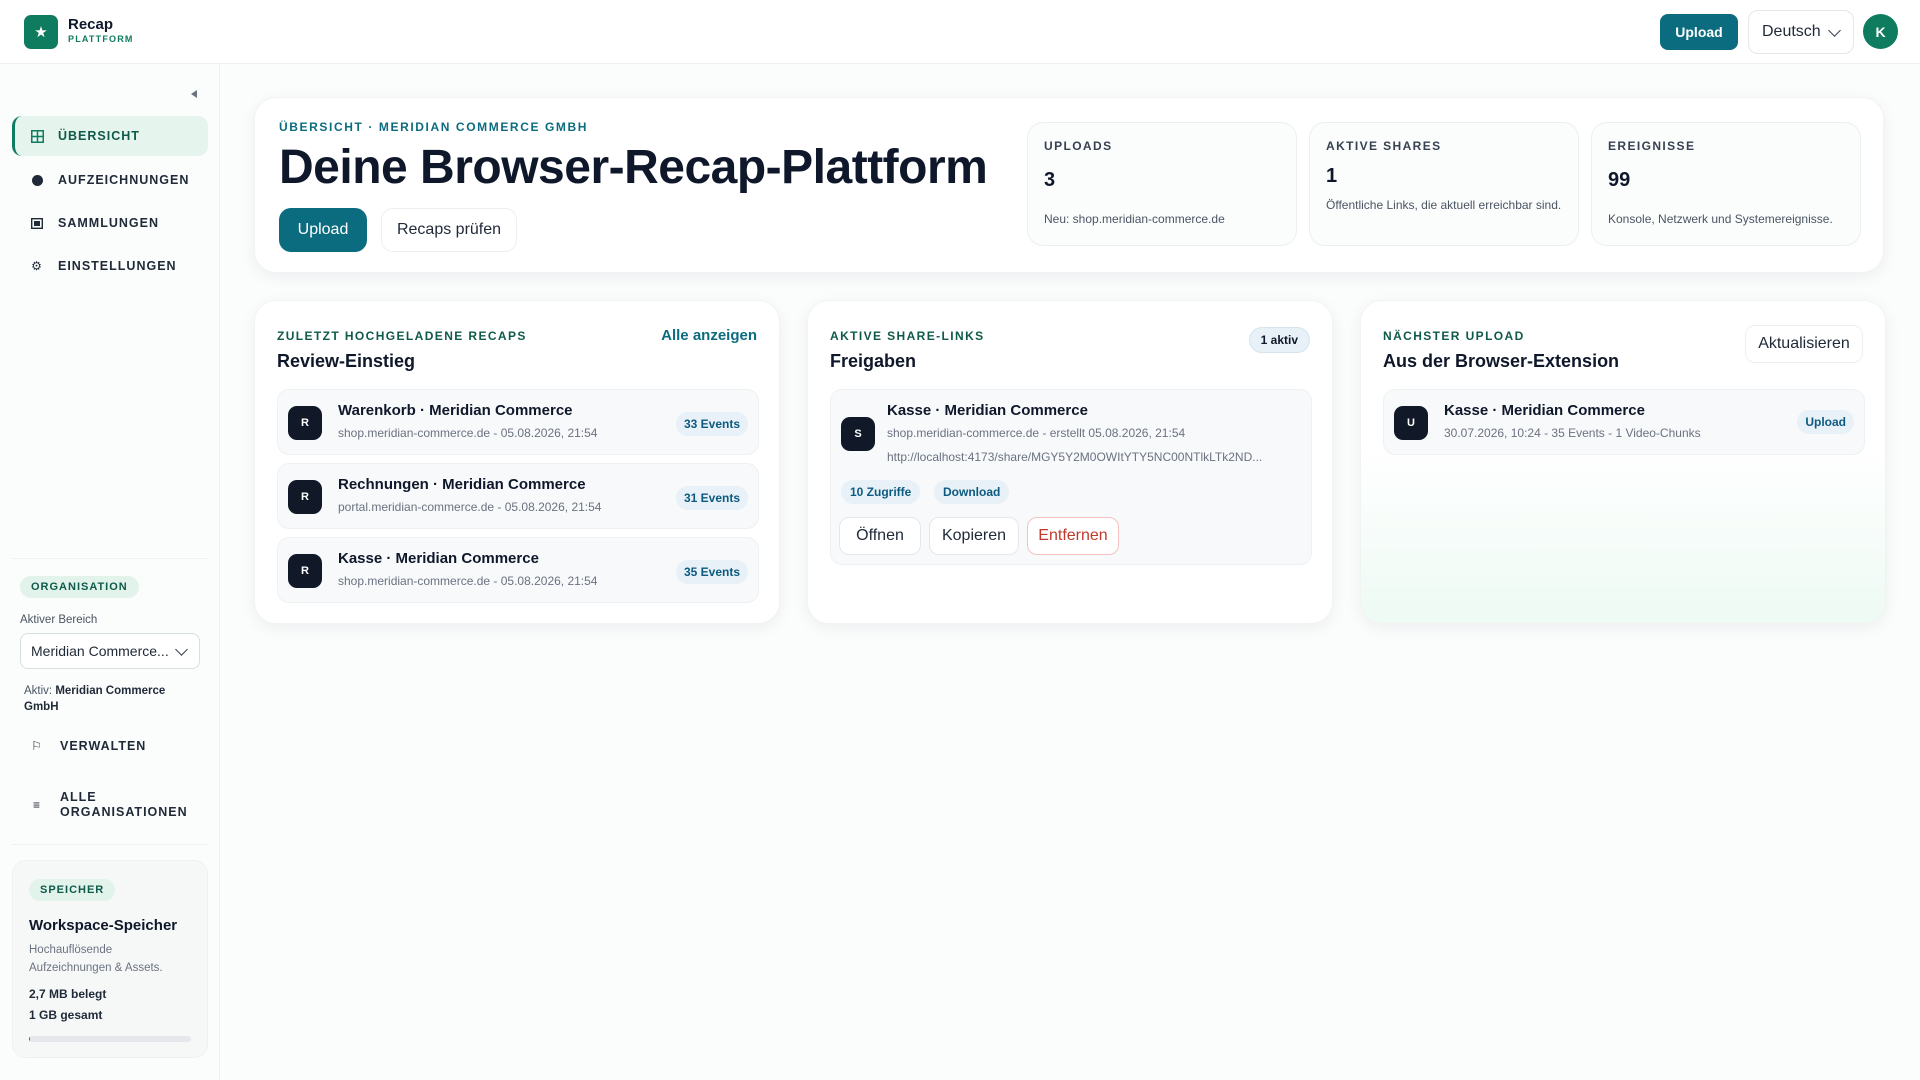  I want to click on active-count-badge: 1 aktiv, so click(1279, 340).